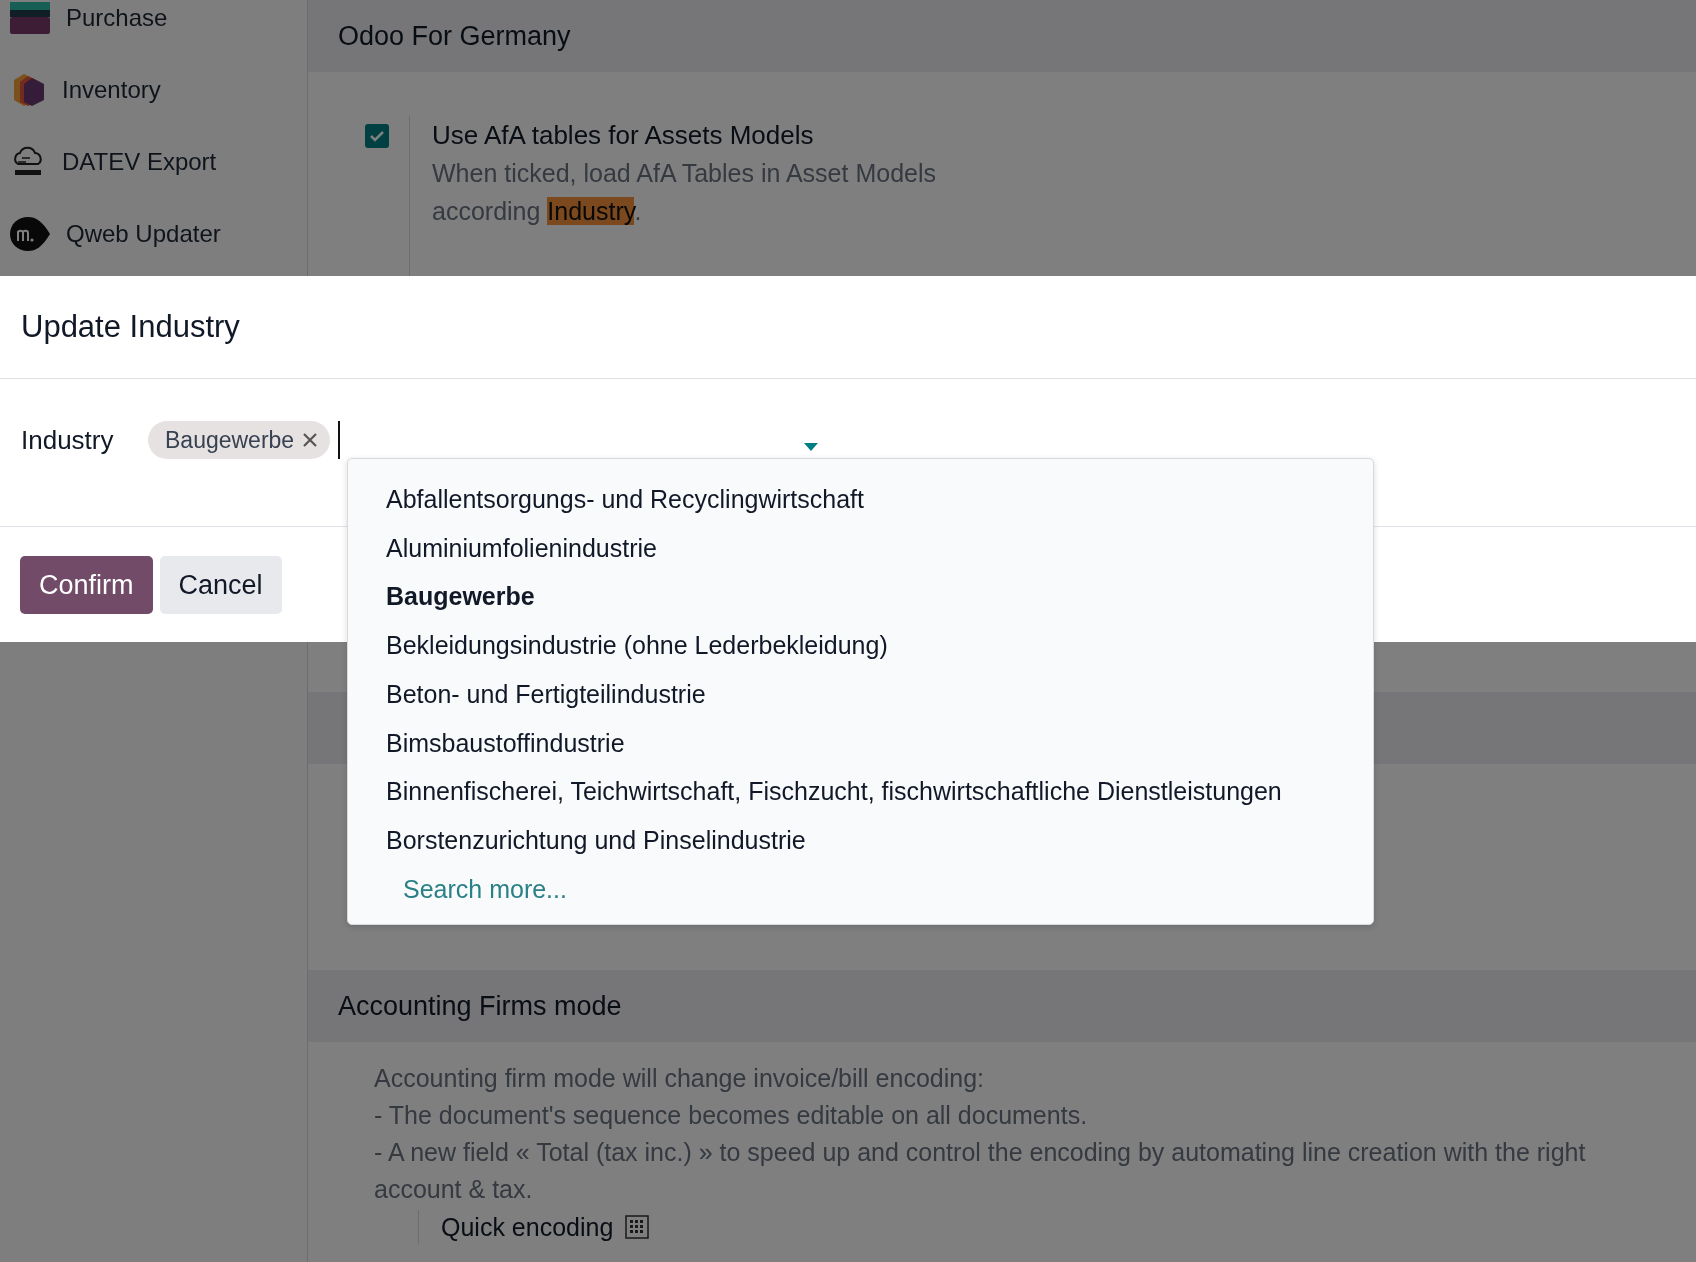 The width and height of the screenshot is (1696, 1262). What do you see at coordinates (811, 447) in the screenshot?
I see `caret-icon` at bounding box center [811, 447].